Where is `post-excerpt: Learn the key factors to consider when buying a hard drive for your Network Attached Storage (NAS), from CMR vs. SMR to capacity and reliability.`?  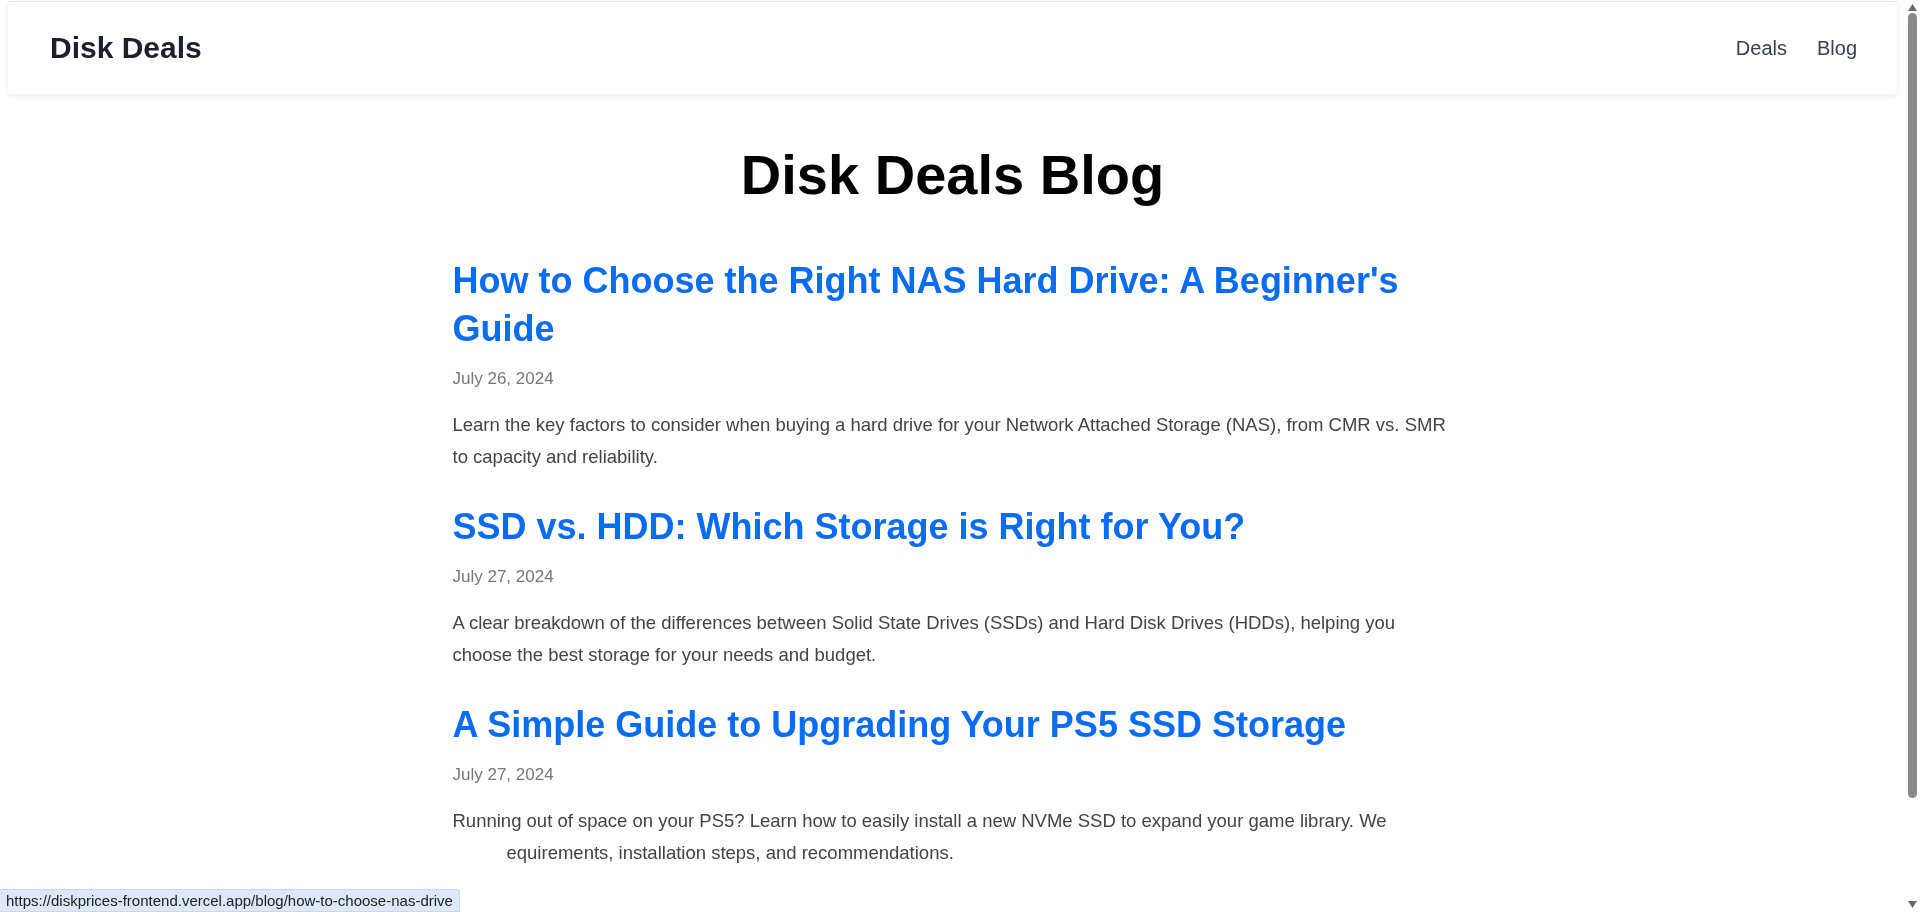 post-excerpt: Learn the key factors to consider when buying a hard drive for your Network Attached Storage (NAS), from CMR vs. SMR to capacity and reliability. is located at coordinates (949, 441).